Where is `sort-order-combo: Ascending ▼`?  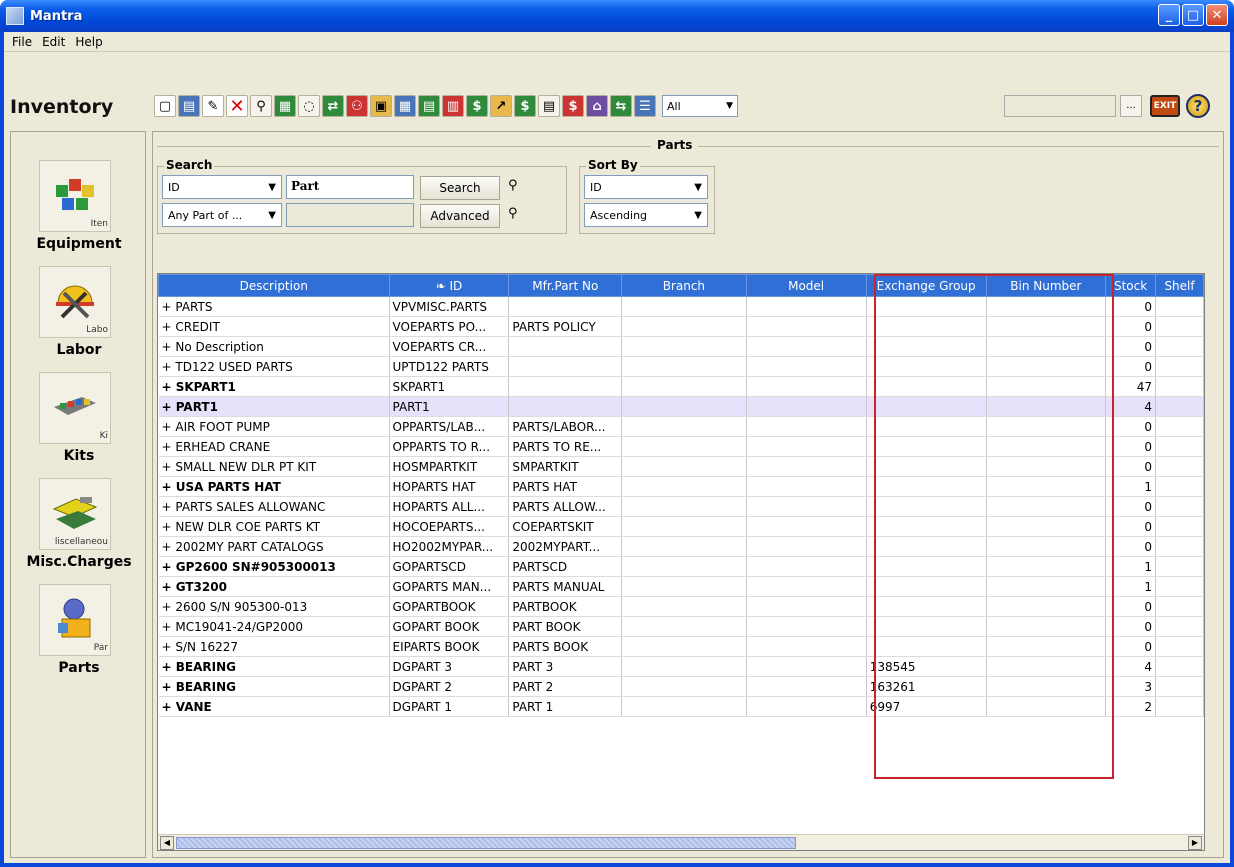 sort-order-combo: Ascending ▼ is located at coordinates (646, 215).